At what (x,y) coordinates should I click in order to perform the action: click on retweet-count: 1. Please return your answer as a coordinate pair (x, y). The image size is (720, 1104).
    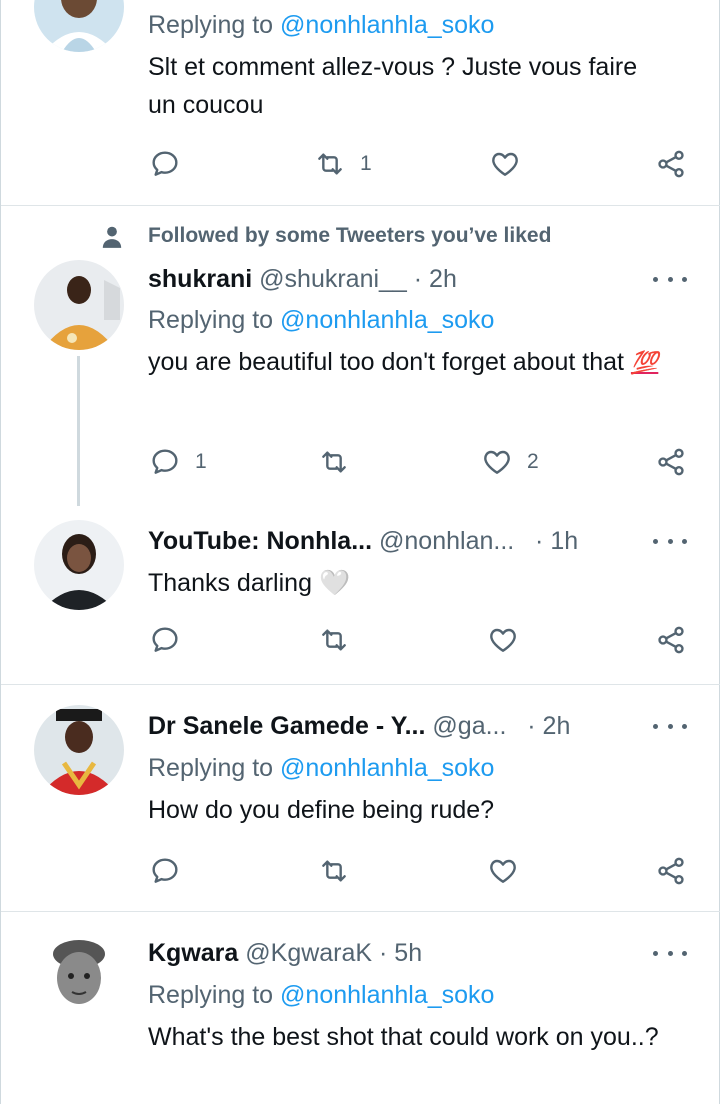
    Looking at the image, I should click on (366, 163).